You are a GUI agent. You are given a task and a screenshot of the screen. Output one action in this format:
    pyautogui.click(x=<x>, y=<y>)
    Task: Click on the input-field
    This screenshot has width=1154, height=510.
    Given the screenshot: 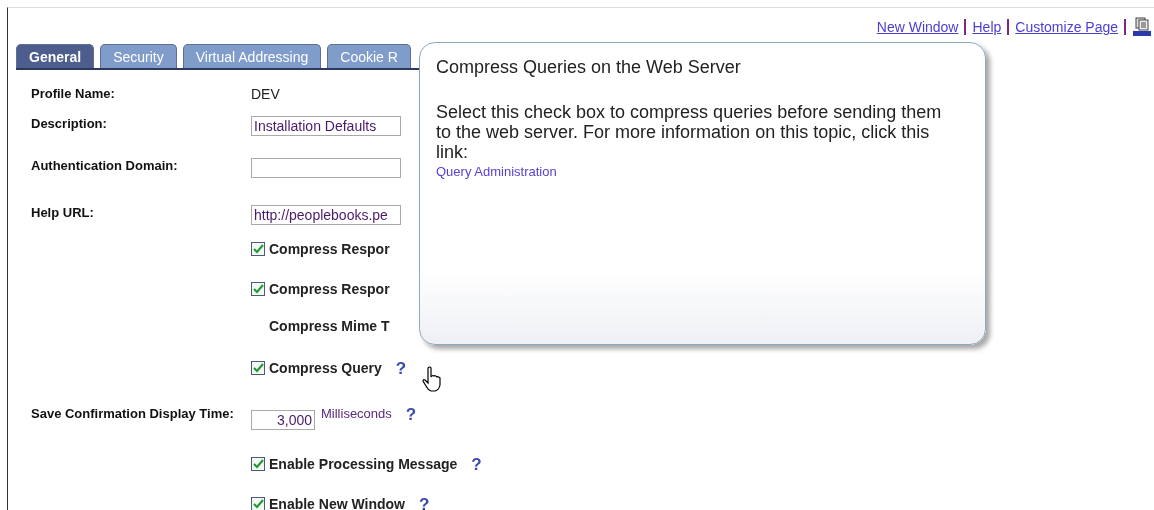 What is the action you would take?
    pyautogui.click(x=326, y=168)
    